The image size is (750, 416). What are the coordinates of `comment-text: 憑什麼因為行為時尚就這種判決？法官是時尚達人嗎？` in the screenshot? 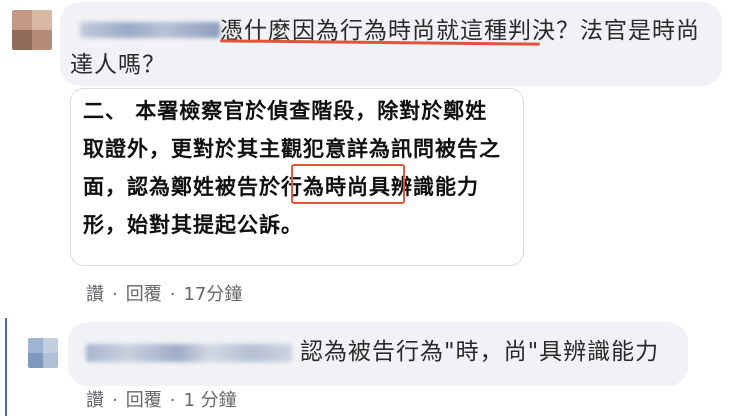 It's located at (390, 48).